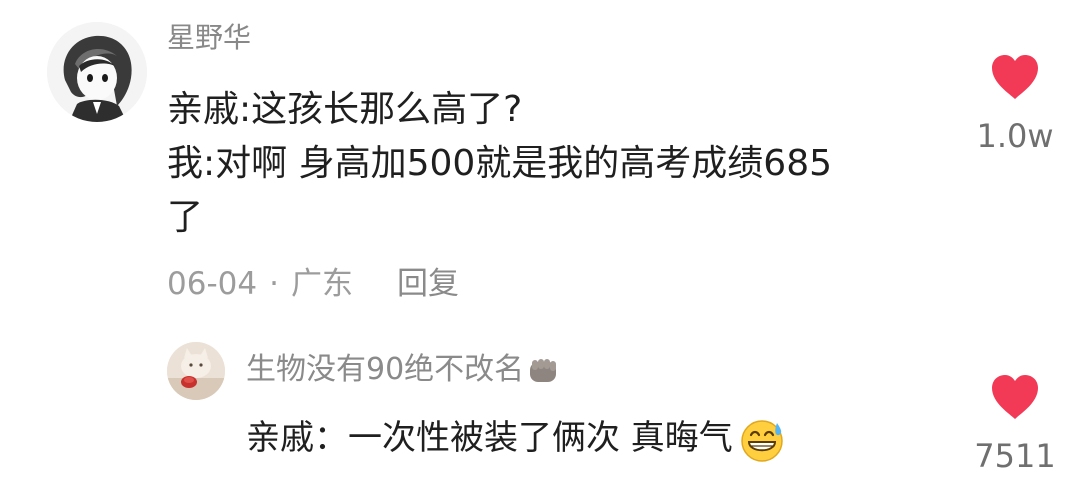  Describe the element at coordinates (1015, 423) in the screenshot. I see `reply-like-area: 7511` at that location.